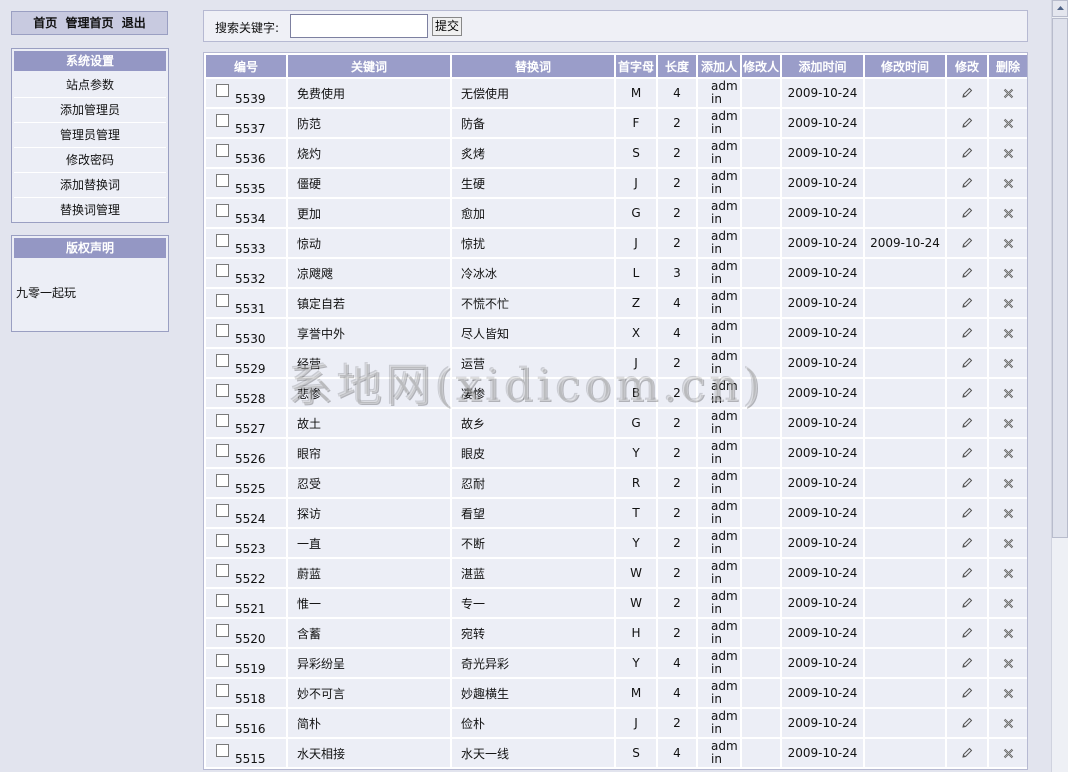  What do you see at coordinates (90, 283) in the screenshot?
I see `copyright-panel: 版权声明 九零一起玩` at bounding box center [90, 283].